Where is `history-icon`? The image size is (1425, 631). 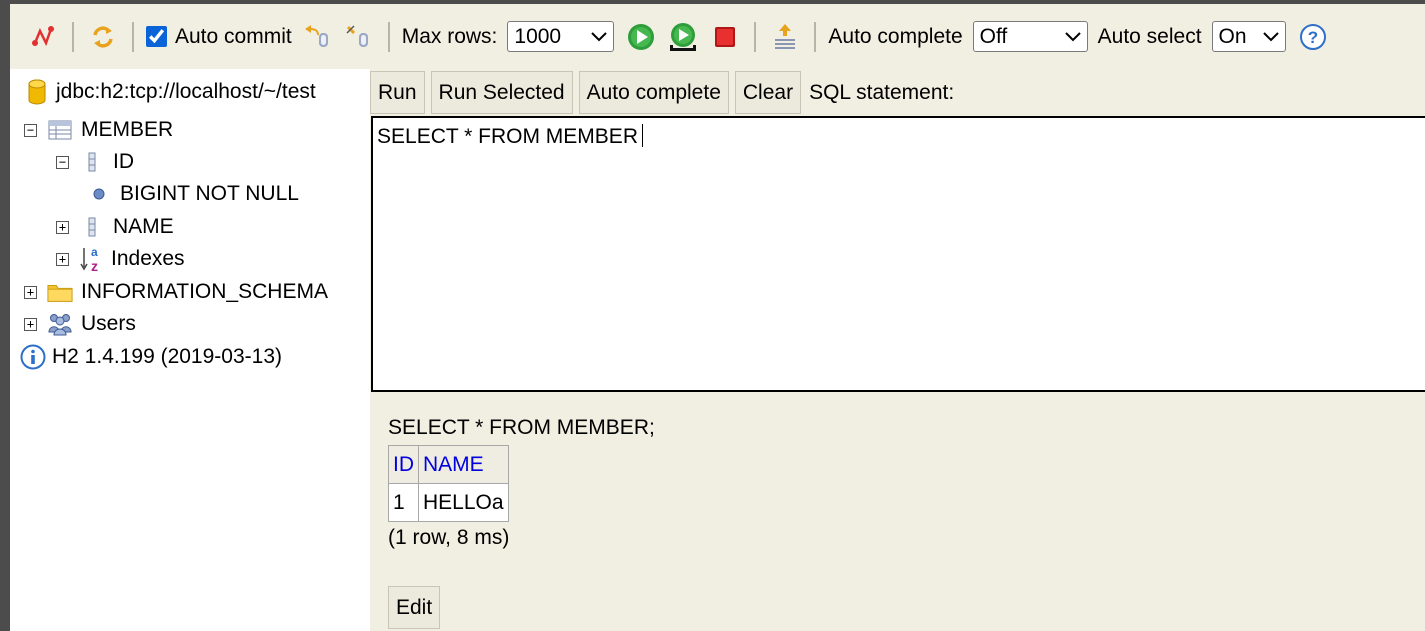
history-icon is located at coordinates (785, 37).